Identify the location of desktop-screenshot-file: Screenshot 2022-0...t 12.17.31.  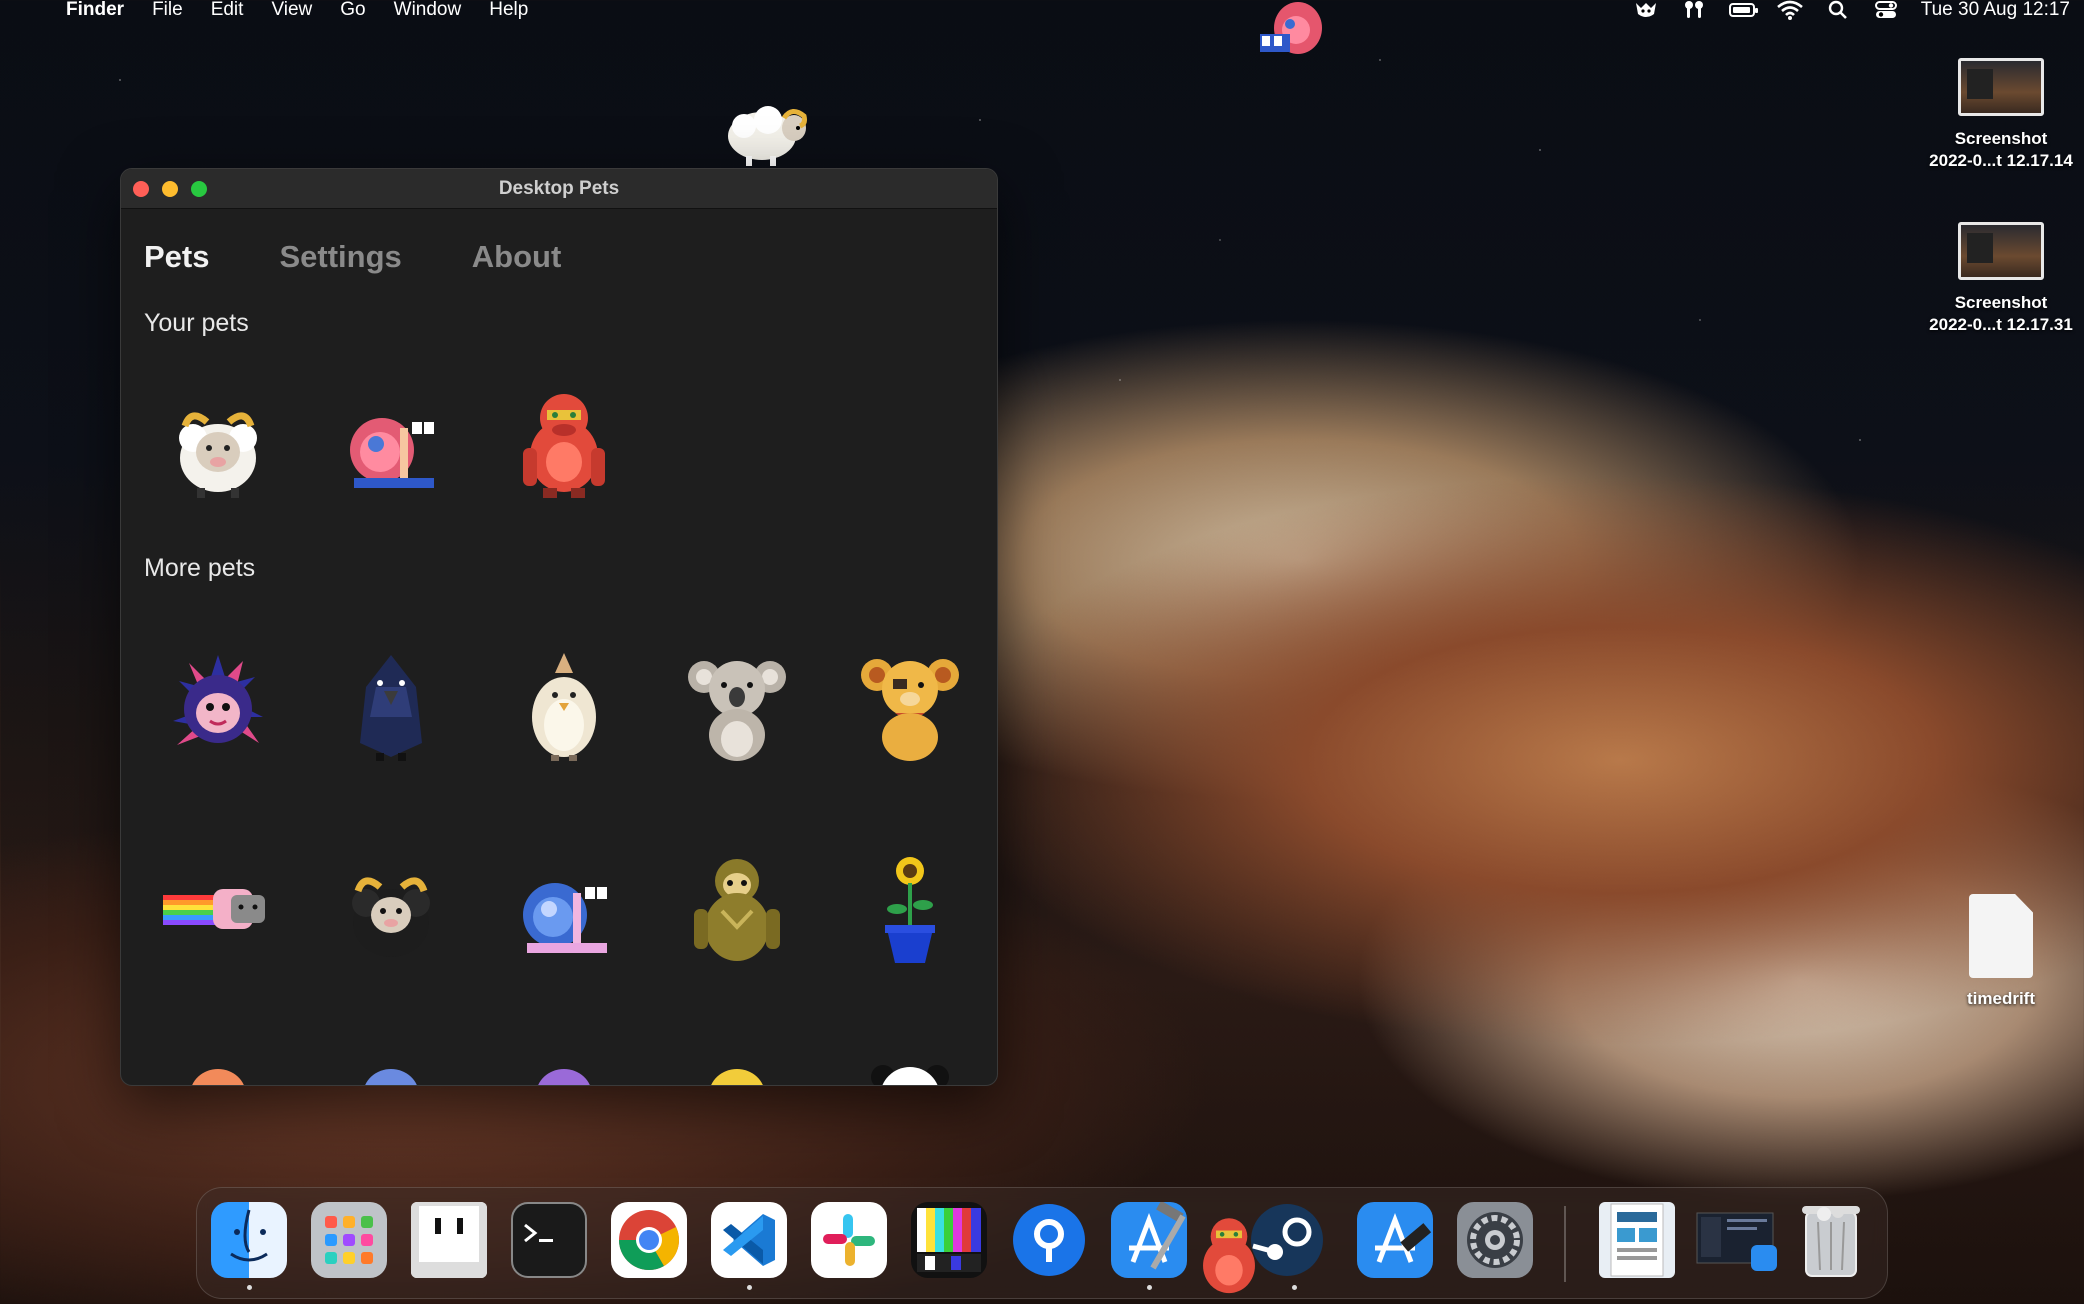
(2000, 279).